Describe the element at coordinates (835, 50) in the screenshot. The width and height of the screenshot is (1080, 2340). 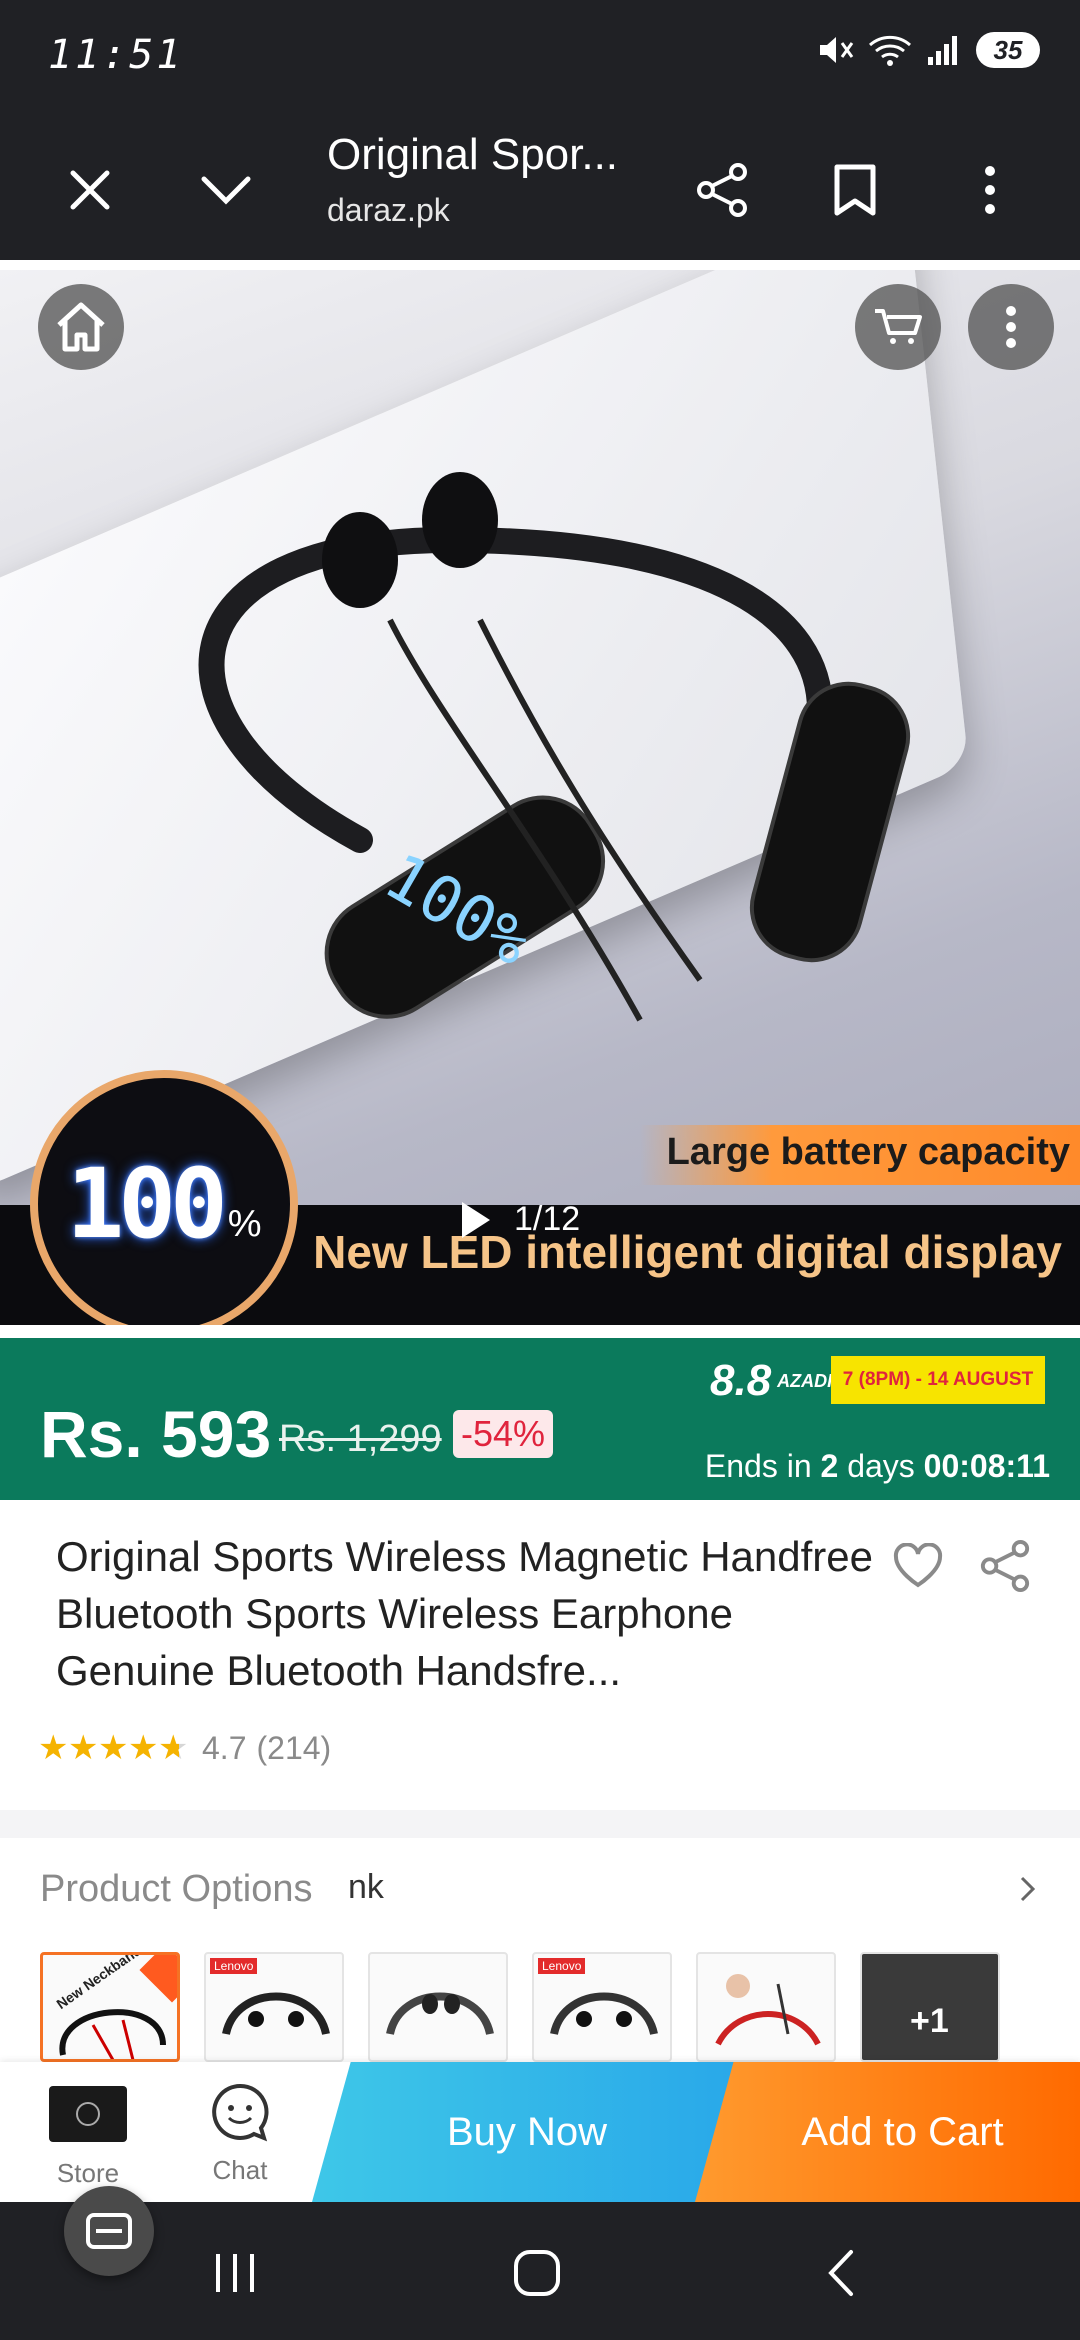
I see `mute-icon` at that location.